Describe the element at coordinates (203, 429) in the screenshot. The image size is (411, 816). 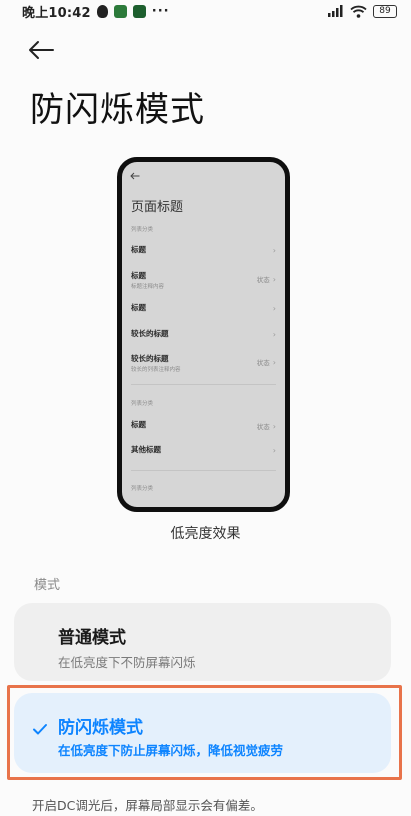
I see `preview-list-item: 标题 状态 ›` at that location.